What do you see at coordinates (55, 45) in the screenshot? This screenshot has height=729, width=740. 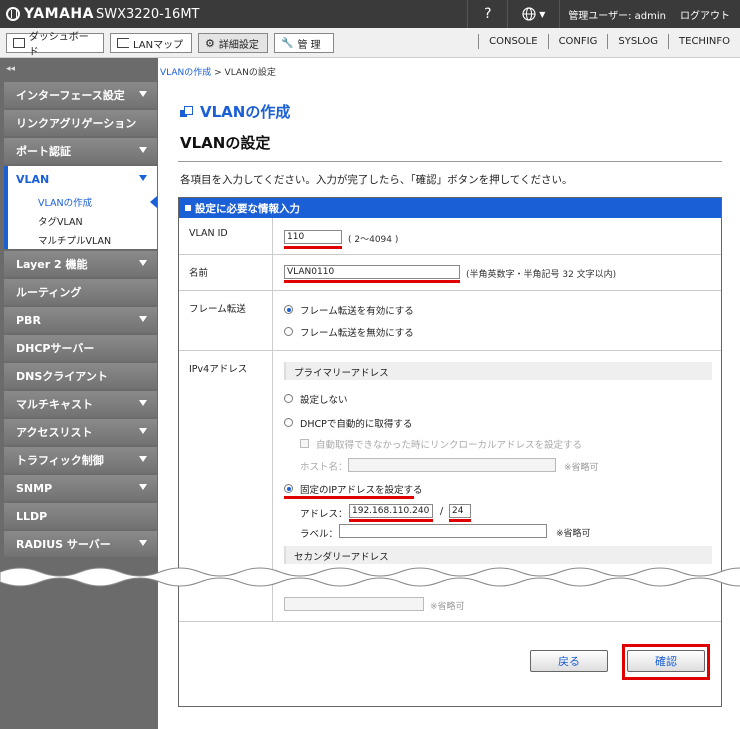 I see `dashboard-button: ダッシュボード` at bounding box center [55, 45].